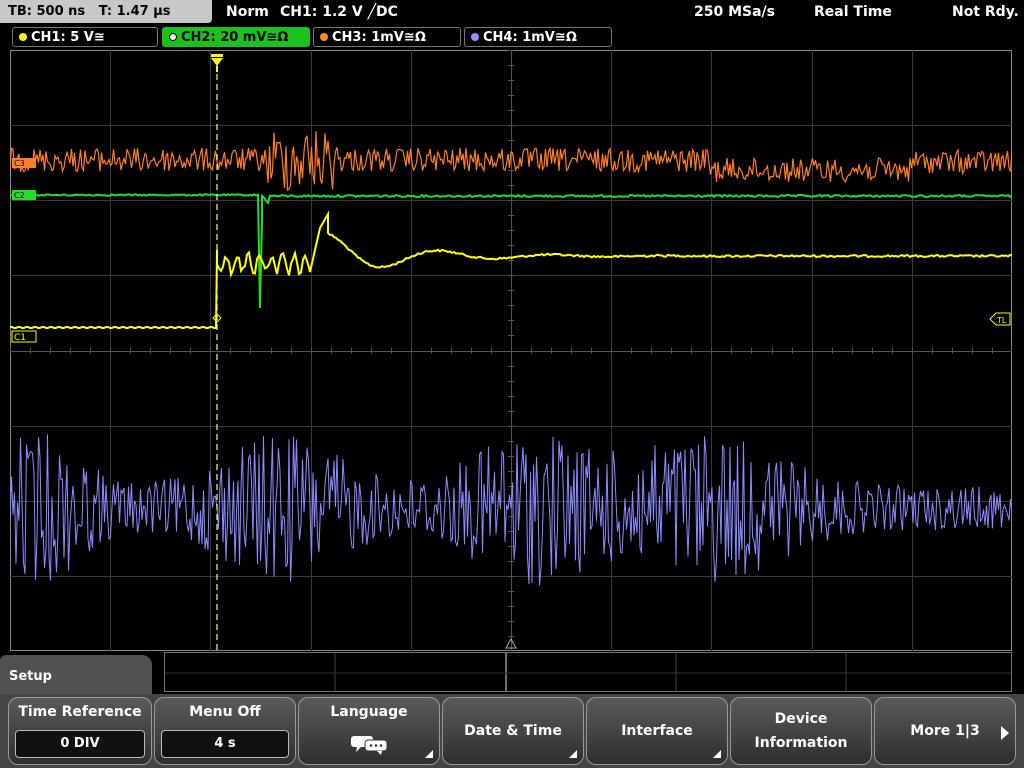 Image resolution: width=1024 pixels, height=768 pixels. I want to click on ch1-dot-icon, so click(23, 37).